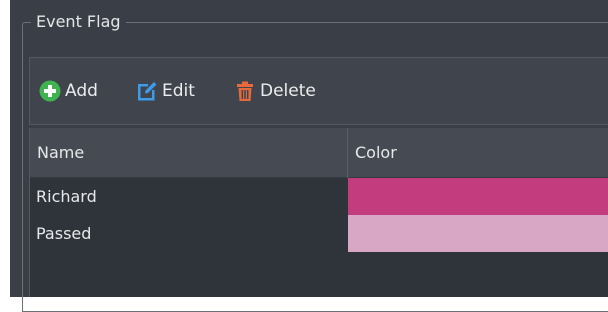  What do you see at coordinates (66, 196) in the screenshot?
I see `name-cell: Richard` at bounding box center [66, 196].